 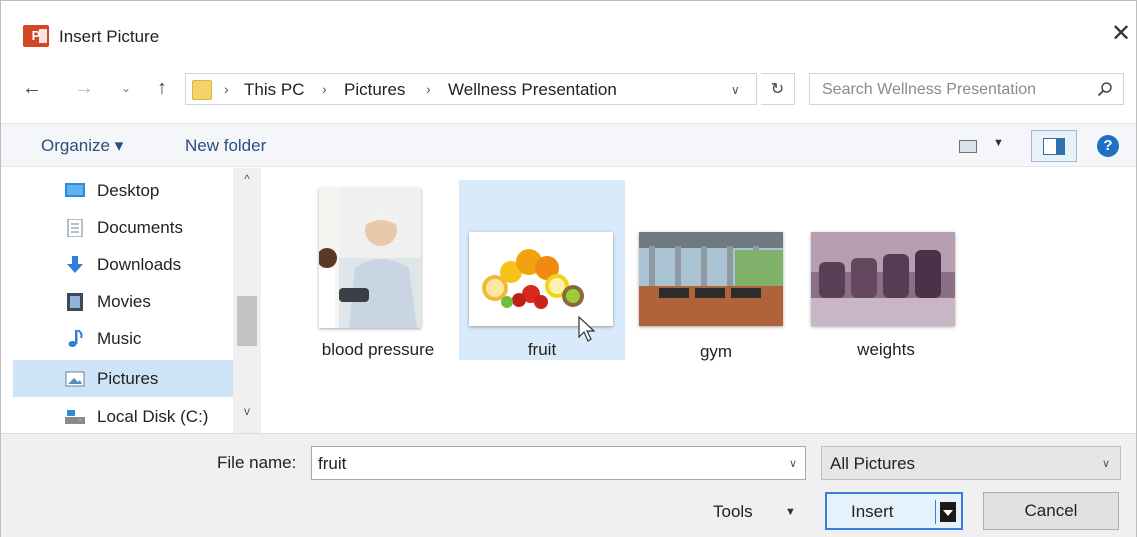 What do you see at coordinates (332, 463) in the screenshot?
I see `file-name-value: fruit` at bounding box center [332, 463].